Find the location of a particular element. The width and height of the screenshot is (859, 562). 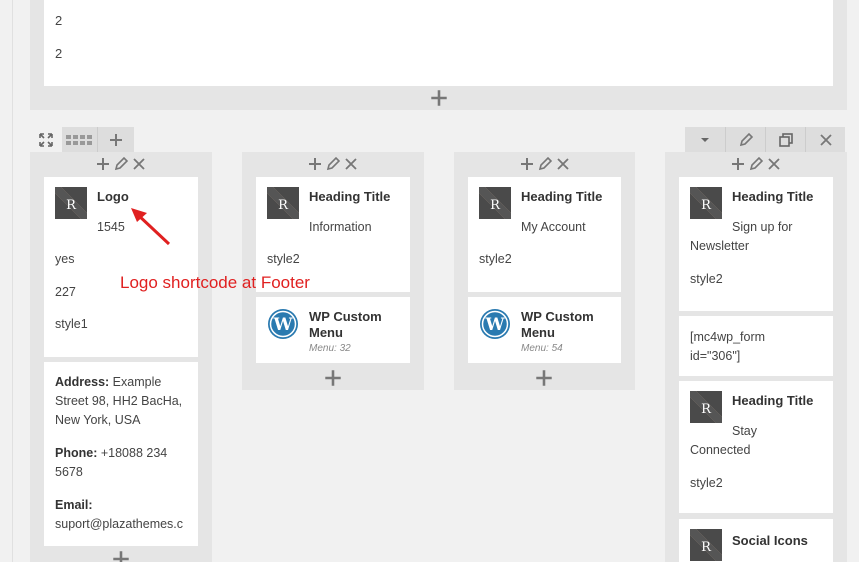

heading-text: Sign up for is located at coordinates (762, 227).